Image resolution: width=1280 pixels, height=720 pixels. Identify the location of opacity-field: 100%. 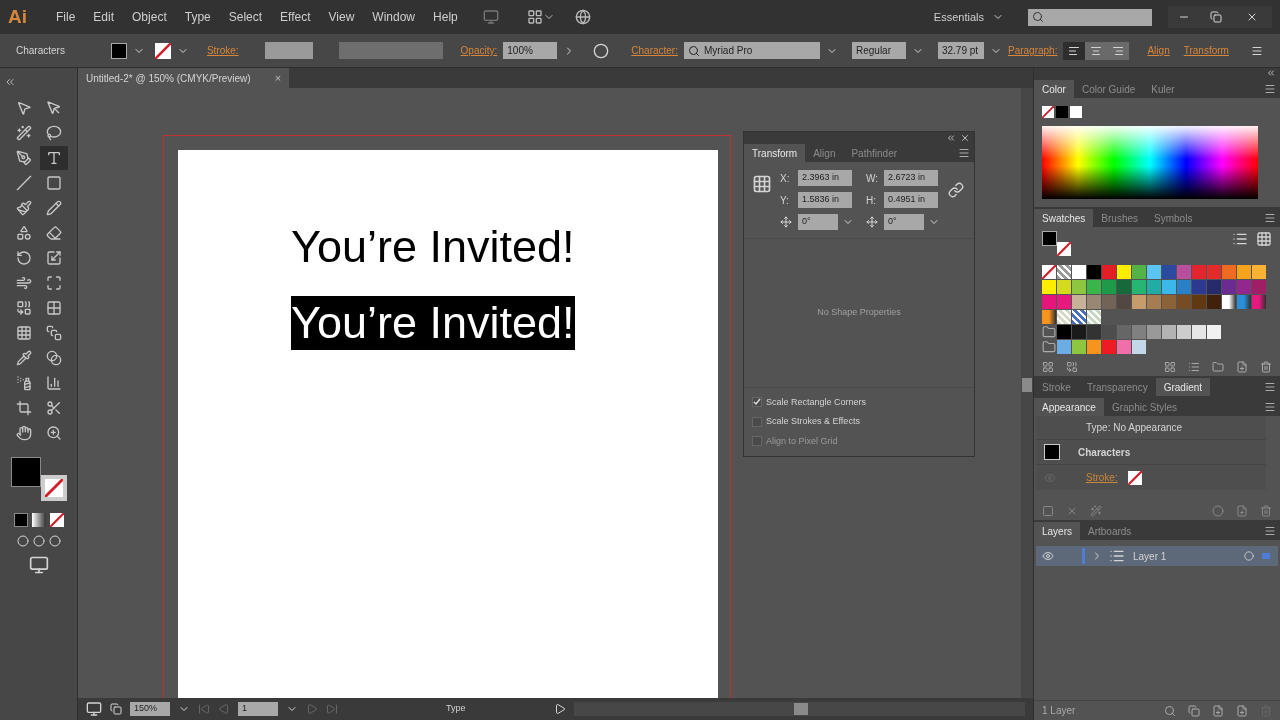
(530, 50).